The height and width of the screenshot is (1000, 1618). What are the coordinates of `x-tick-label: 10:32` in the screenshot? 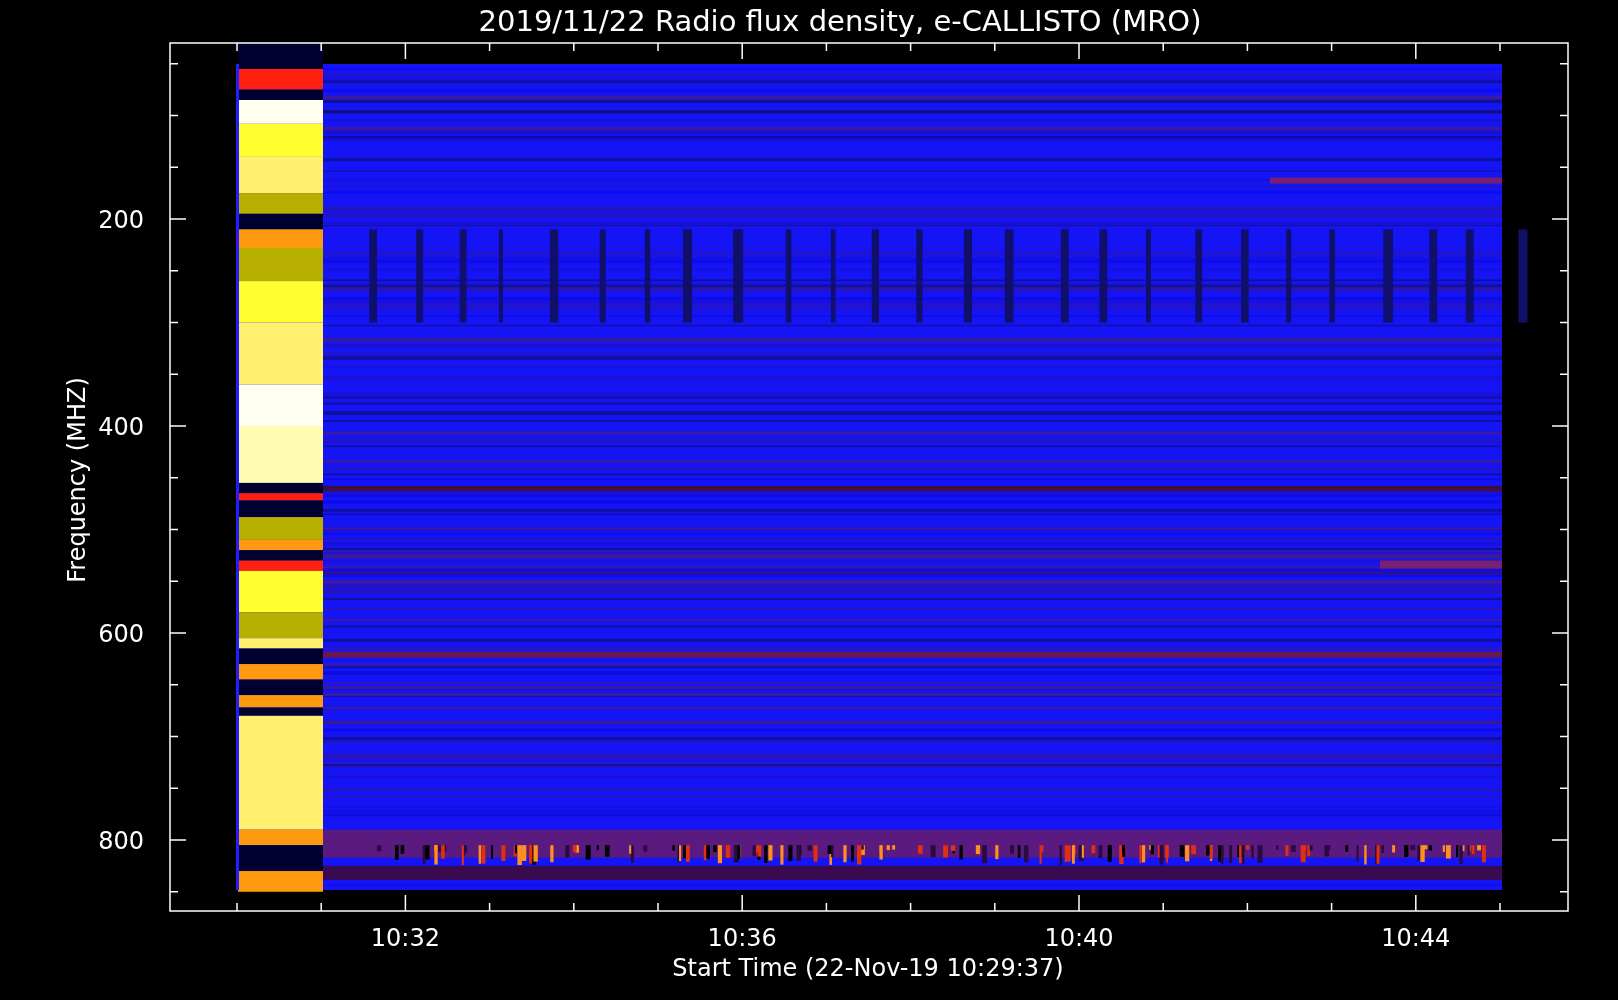 It's located at (405, 938).